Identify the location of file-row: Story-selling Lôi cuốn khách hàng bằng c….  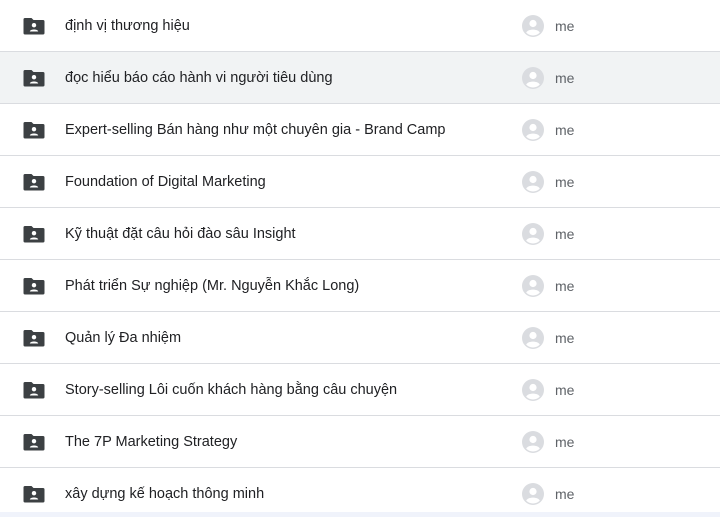
(360, 390).